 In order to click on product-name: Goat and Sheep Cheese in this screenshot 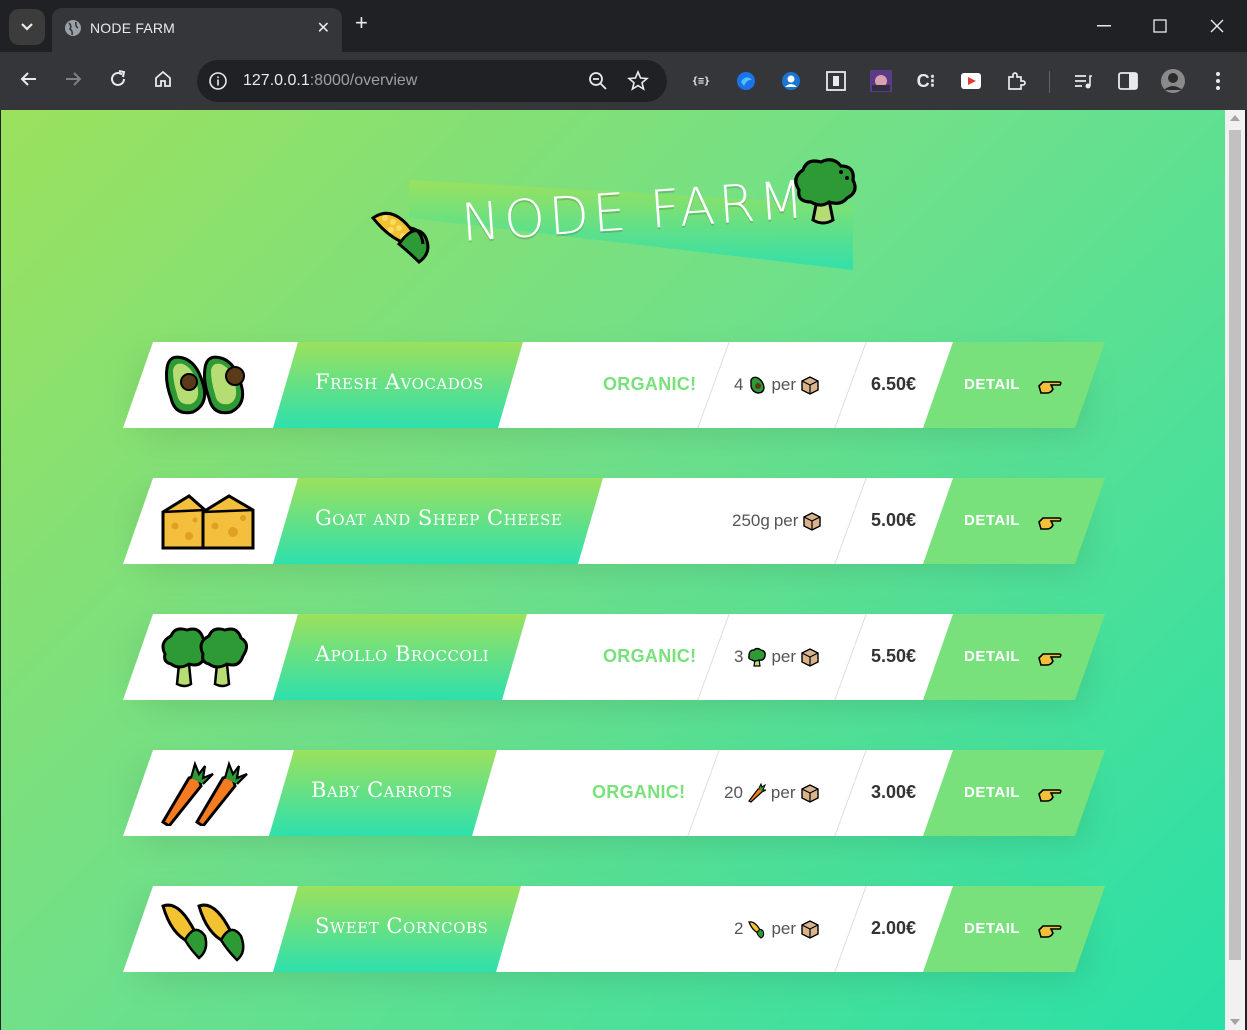, I will do `click(438, 518)`.